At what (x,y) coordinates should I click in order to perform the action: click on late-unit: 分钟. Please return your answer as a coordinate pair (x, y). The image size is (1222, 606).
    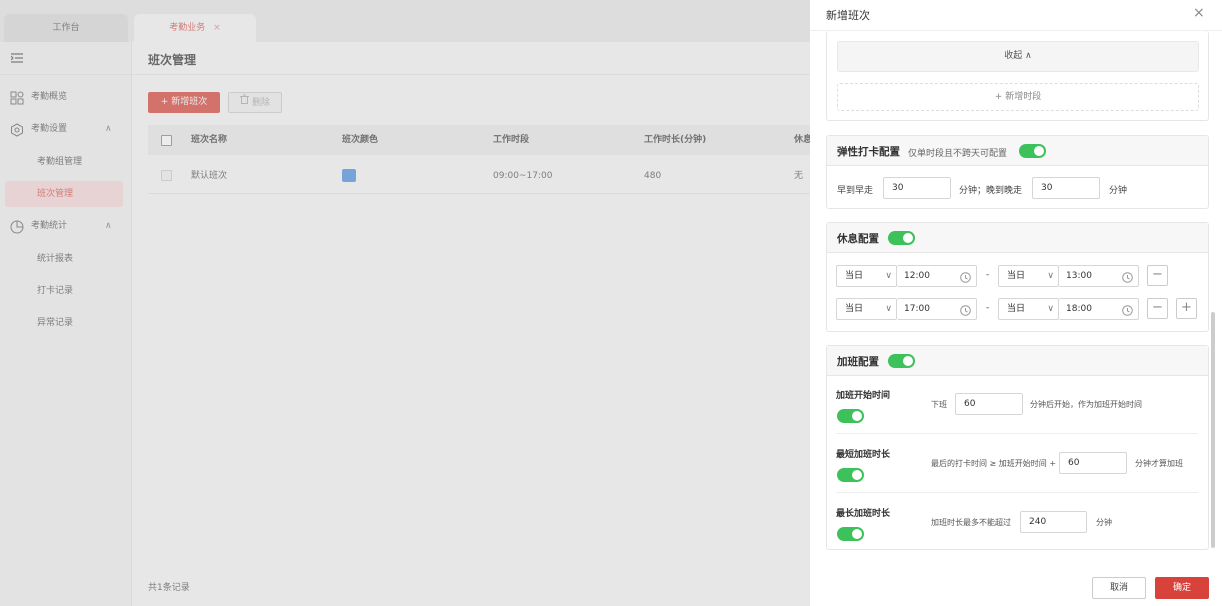
    Looking at the image, I should click on (1118, 191).